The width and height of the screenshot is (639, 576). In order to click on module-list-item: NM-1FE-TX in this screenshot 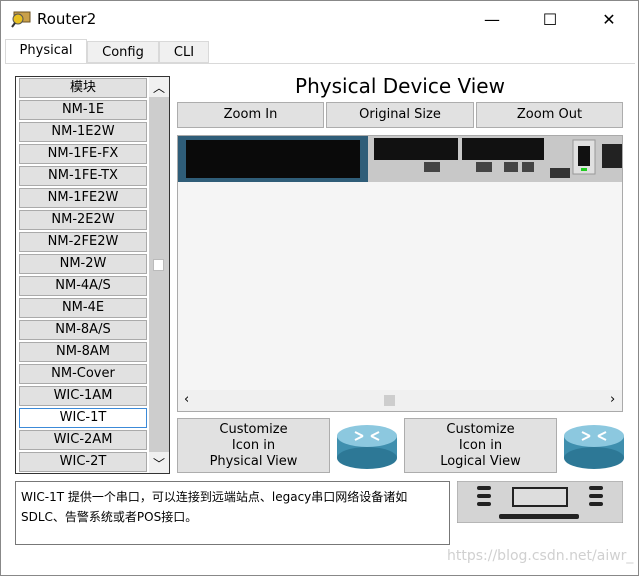, I will do `click(83, 176)`.